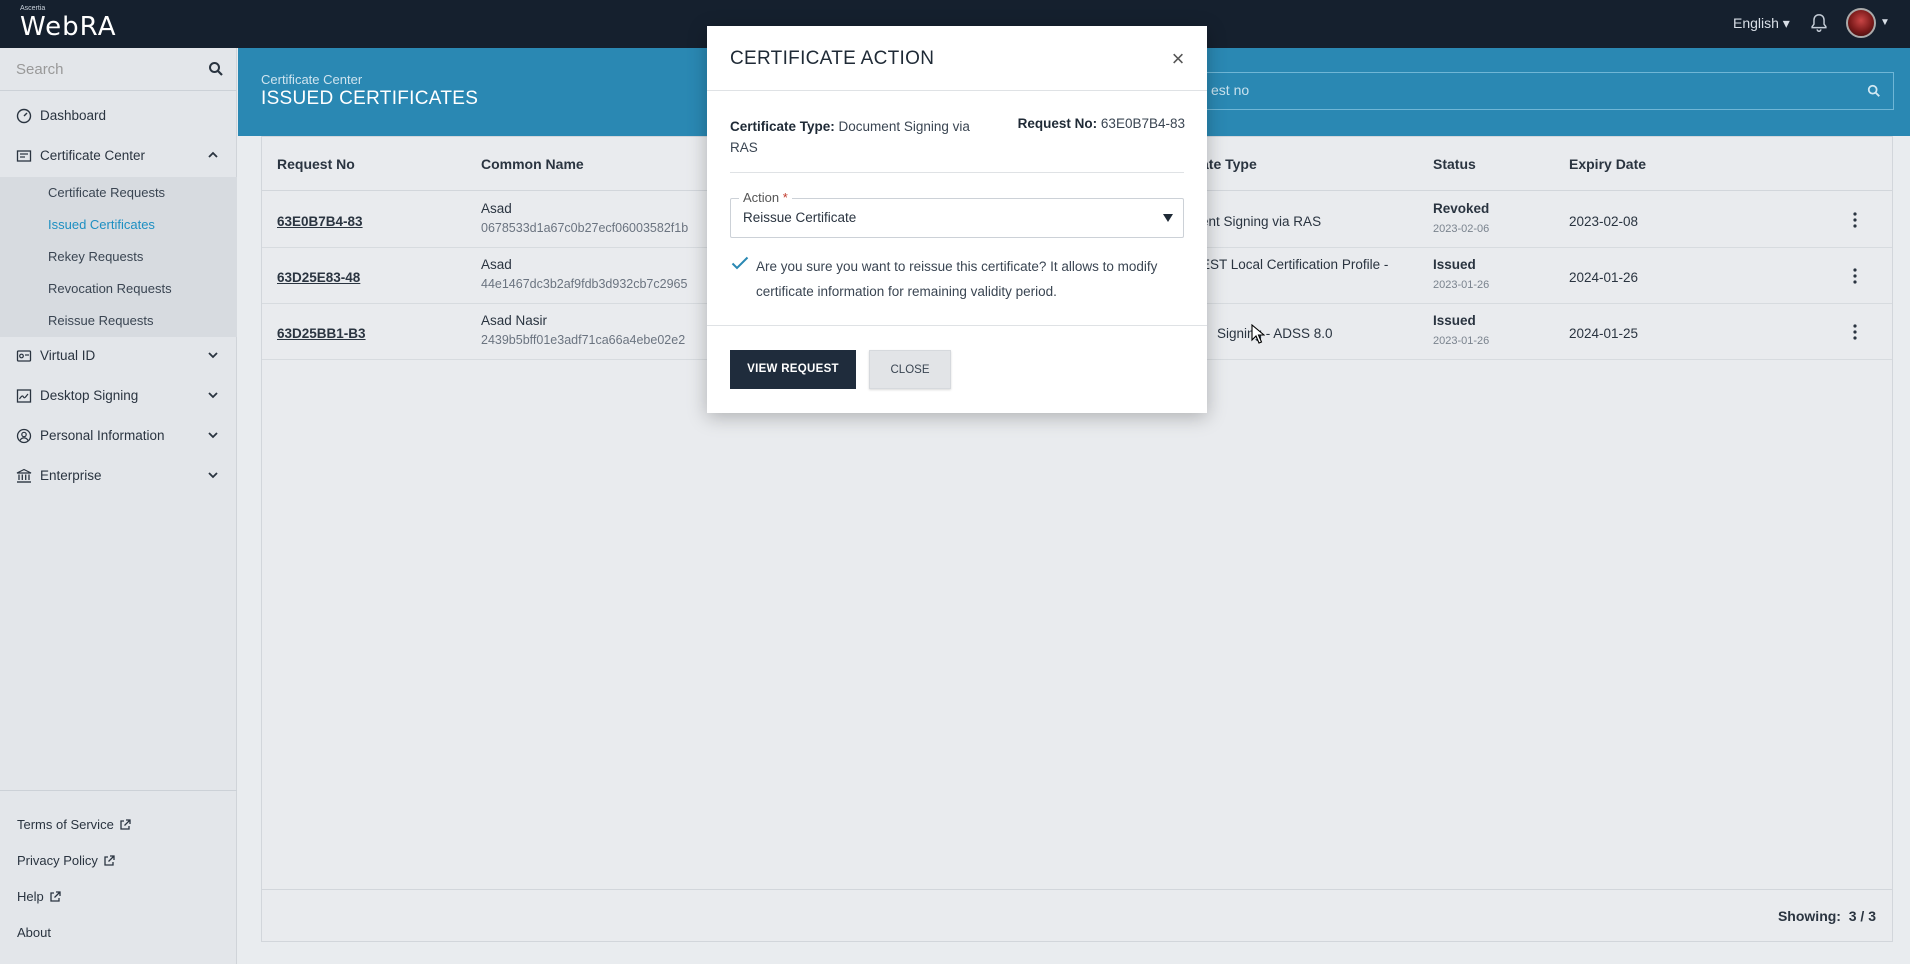 The image size is (1910, 964). I want to click on mouse-cursor-icon, so click(1258, 334).